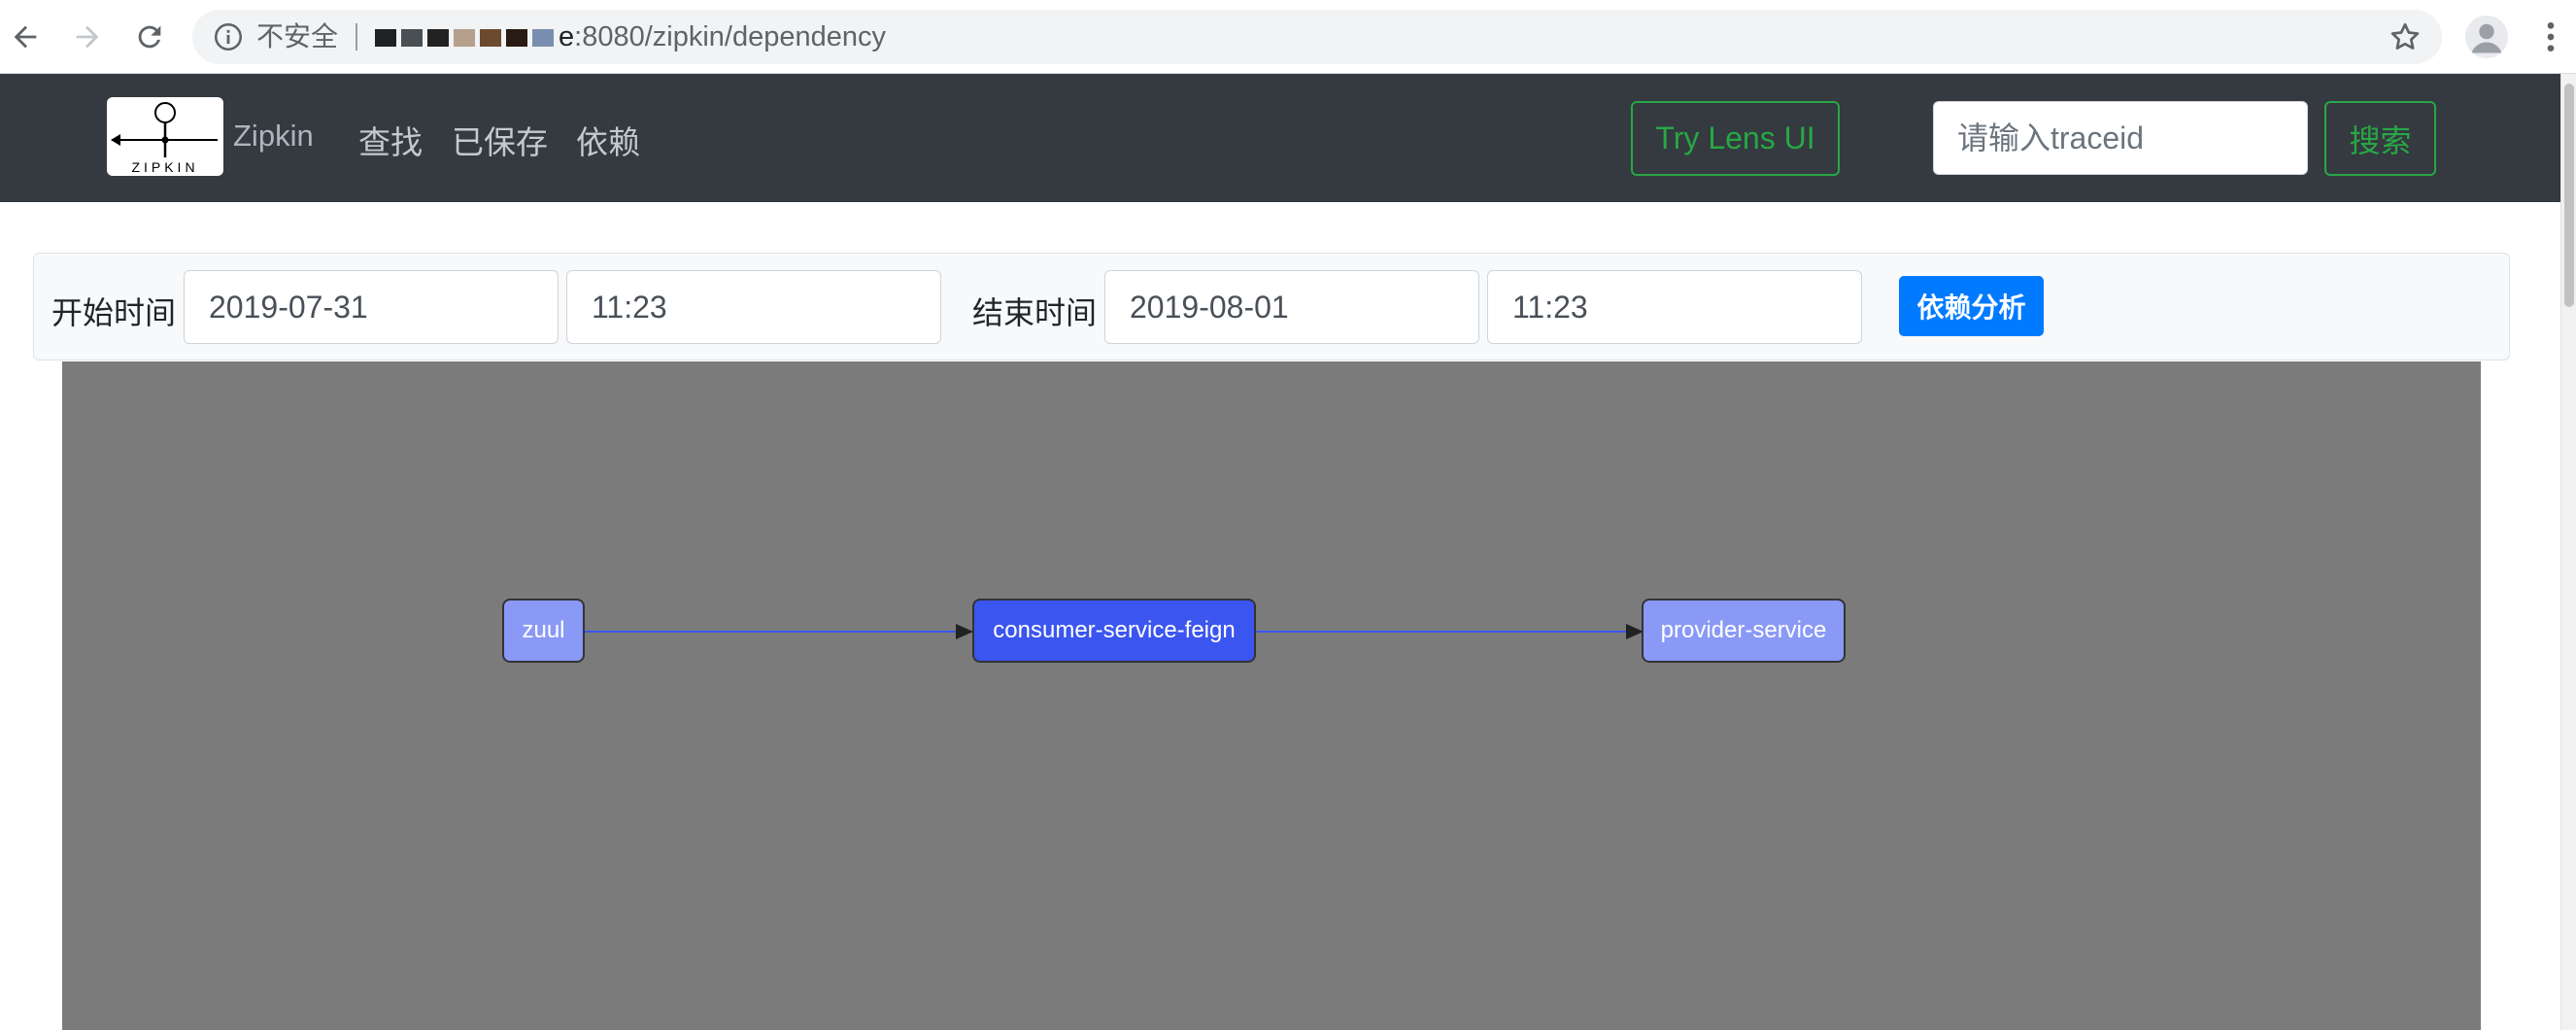 The width and height of the screenshot is (2576, 1030). What do you see at coordinates (25, 37) in the screenshot?
I see `back-arrow-icon` at bounding box center [25, 37].